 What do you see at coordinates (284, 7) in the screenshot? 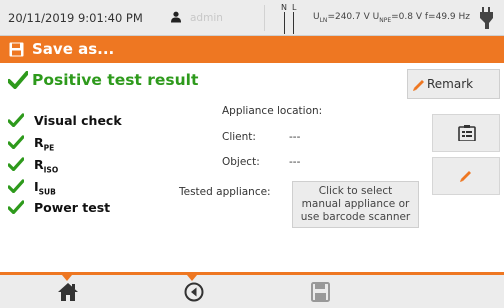
I see `nl-n-label: N` at bounding box center [284, 7].